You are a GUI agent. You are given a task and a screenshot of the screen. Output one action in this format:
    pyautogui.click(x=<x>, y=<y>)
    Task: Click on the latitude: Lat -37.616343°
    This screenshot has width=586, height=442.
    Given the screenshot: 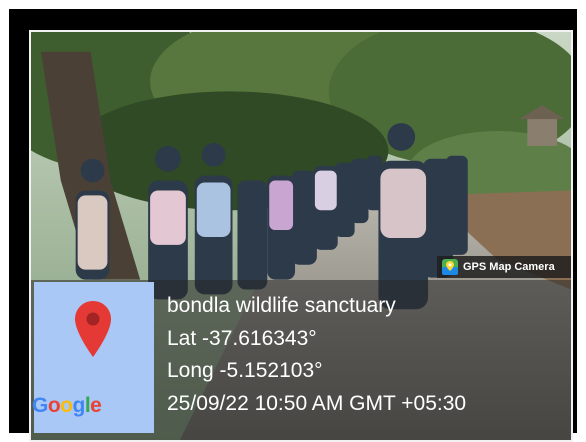 What is the action you would take?
    pyautogui.click(x=242, y=338)
    